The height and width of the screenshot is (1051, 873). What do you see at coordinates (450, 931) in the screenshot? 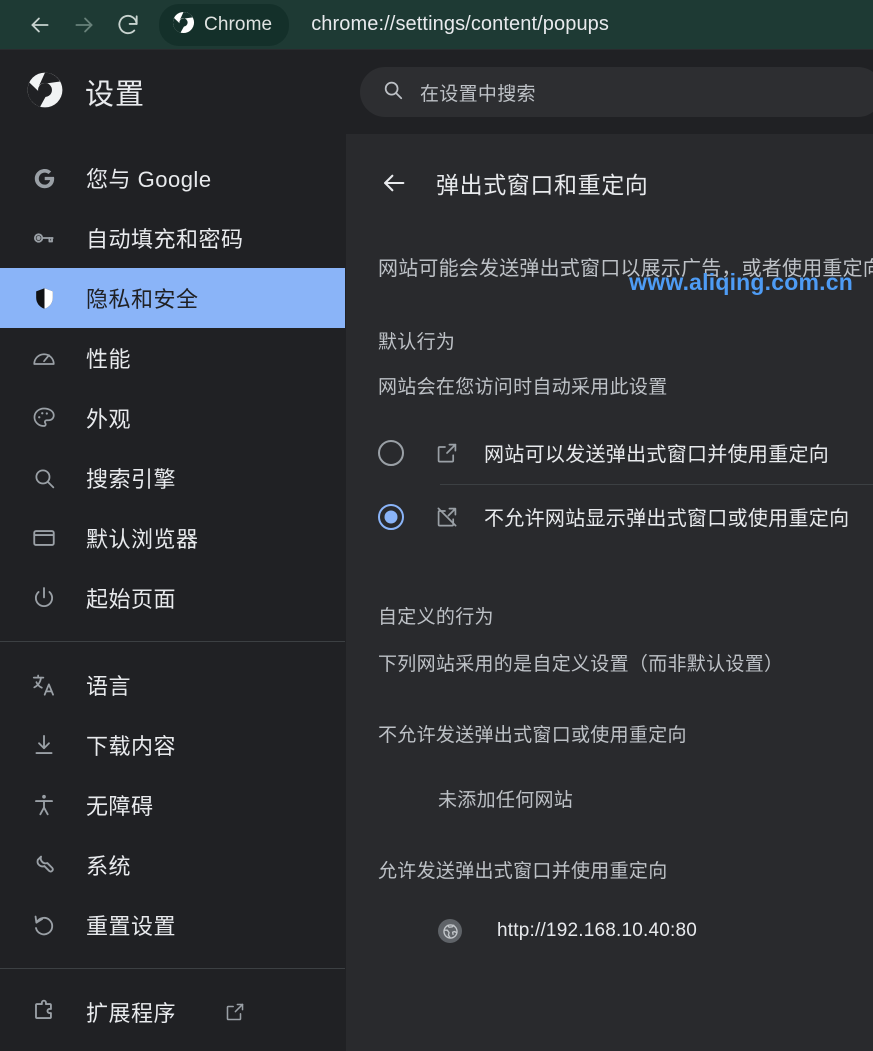
I see `globe-icon` at bounding box center [450, 931].